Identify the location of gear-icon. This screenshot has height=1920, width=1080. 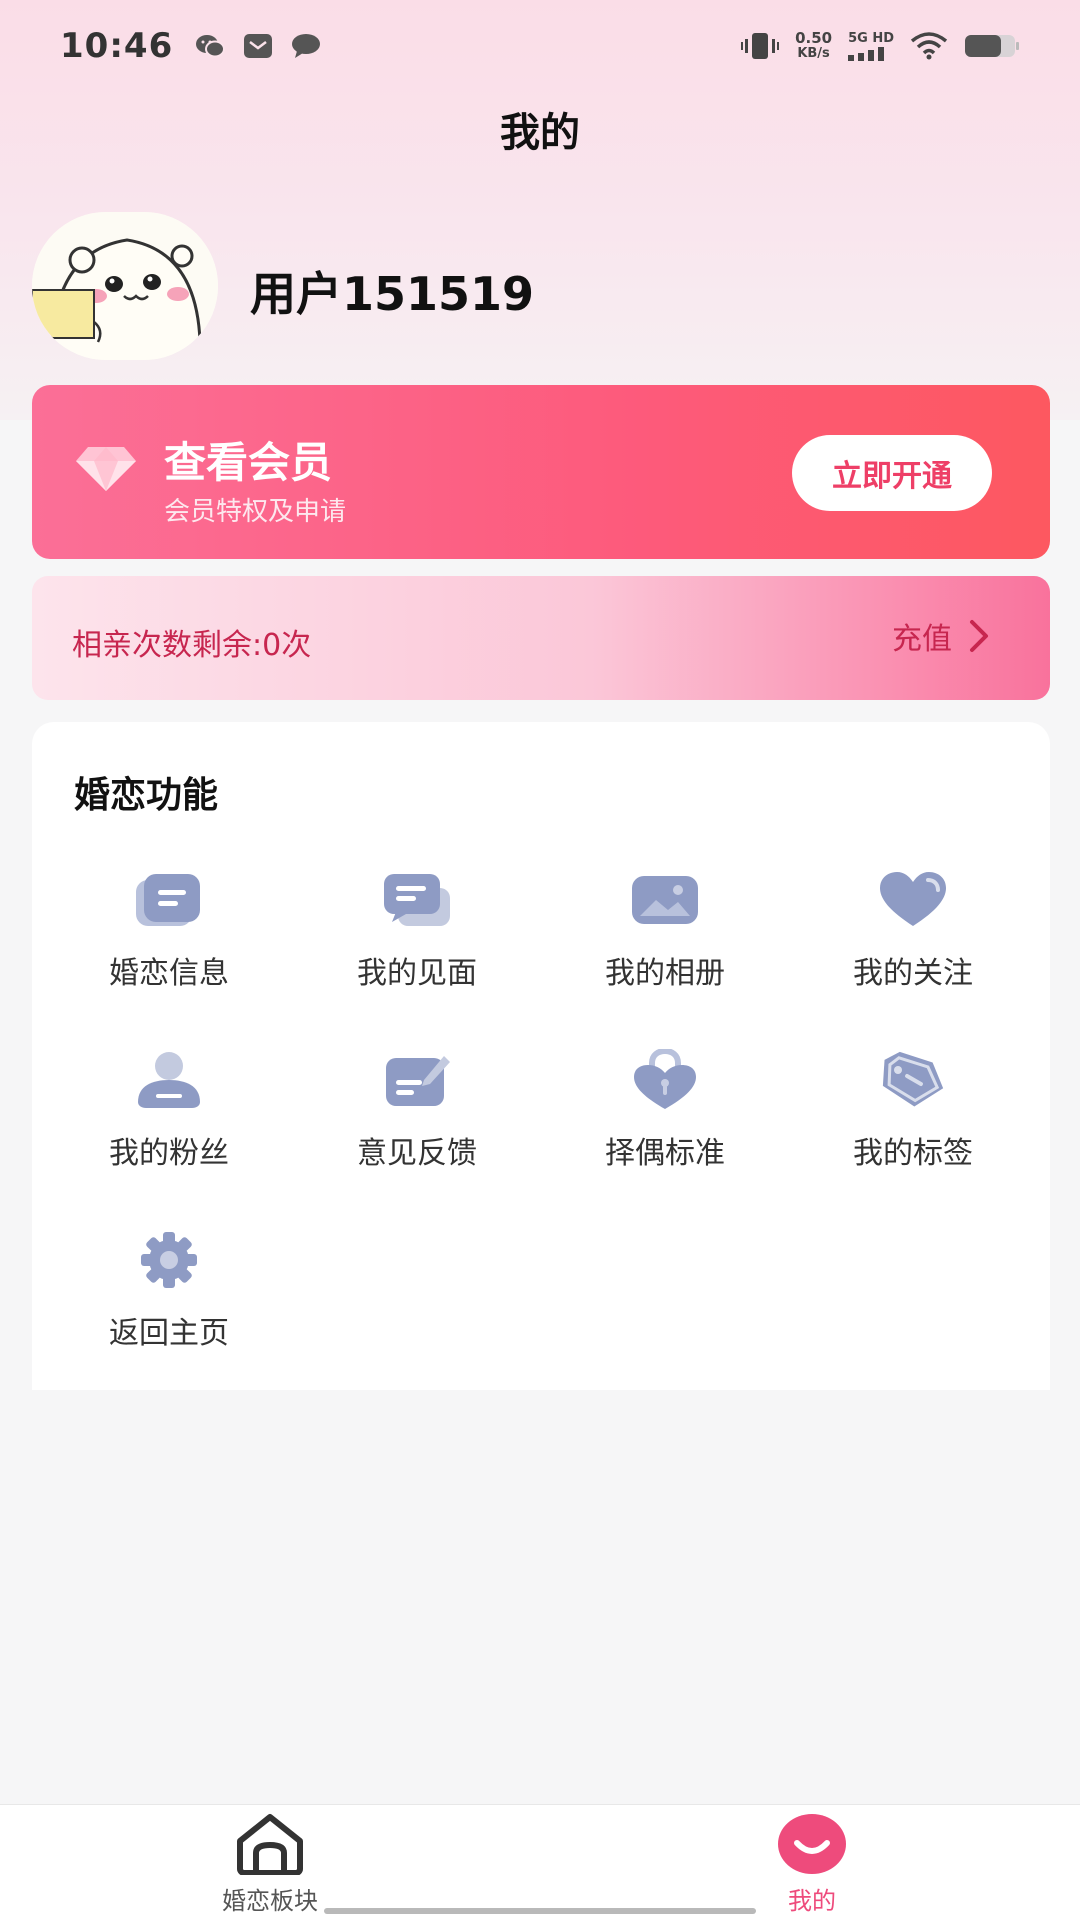
(169, 1260).